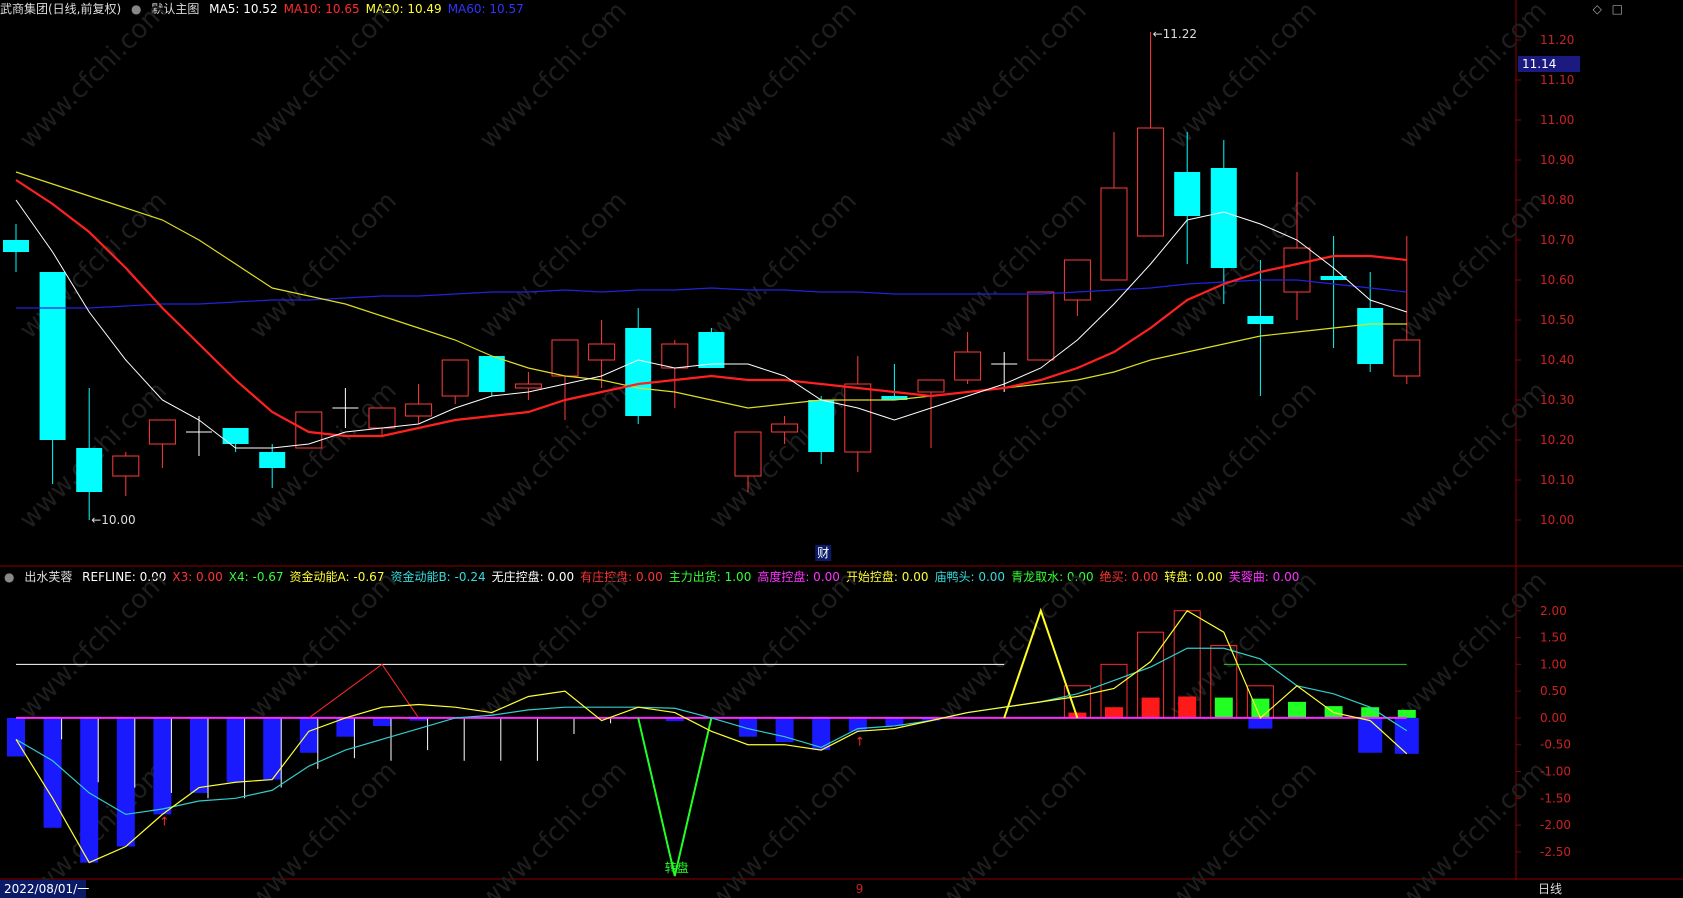  Describe the element at coordinates (860, 889) in the screenshot. I see `footer-mid-label: 9` at that location.